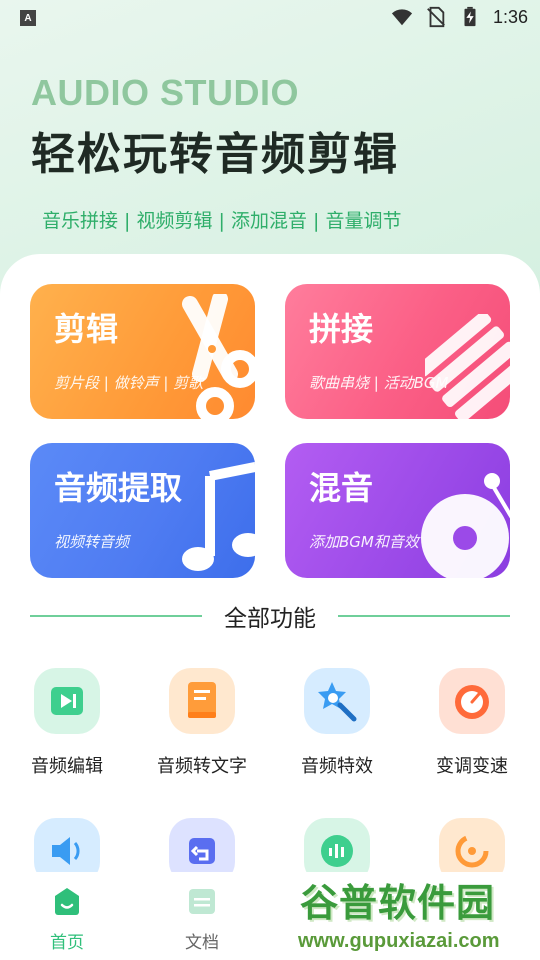 Image resolution: width=540 pixels, height=960 pixels. What do you see at coordinates (465, 525) in the screenshot?
I see `disc-icon` at bounding box center [465, 525].